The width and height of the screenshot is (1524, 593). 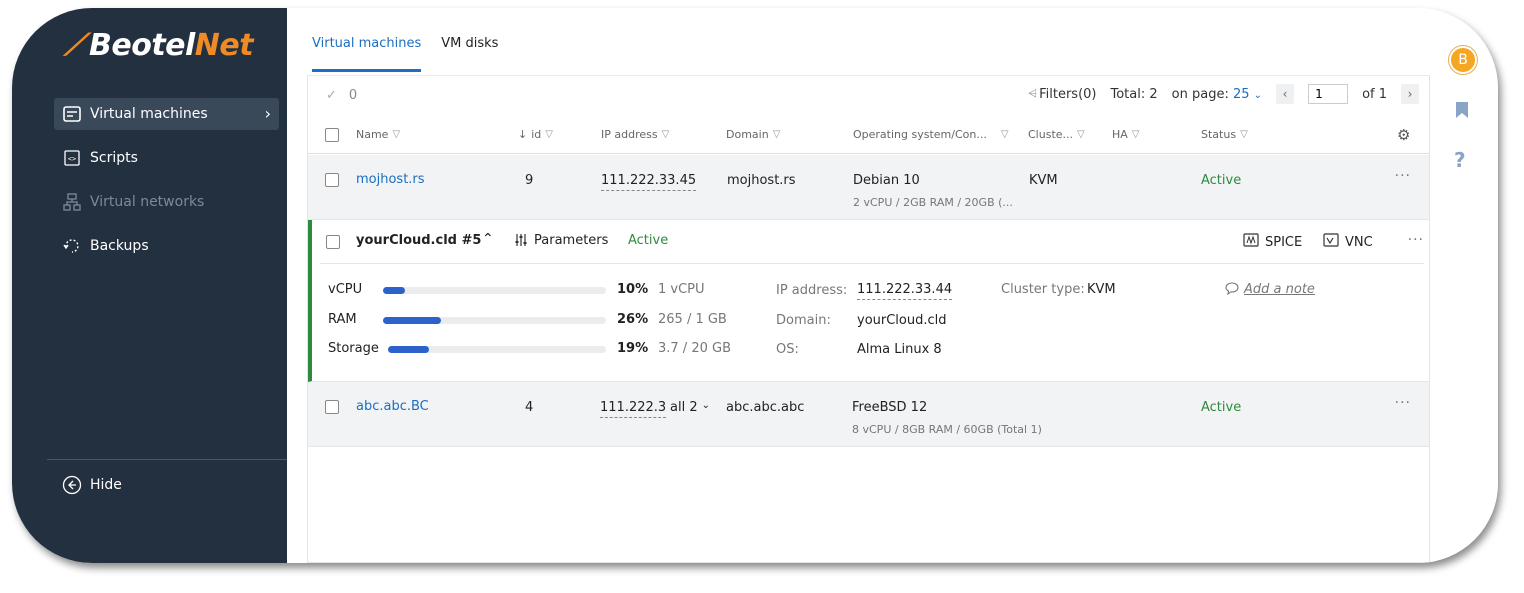 What do you see at coordinates (149, 114) in the screenshot?
I see `sidebar-item-label: Virtual machines` at bounding box center [149, 114].